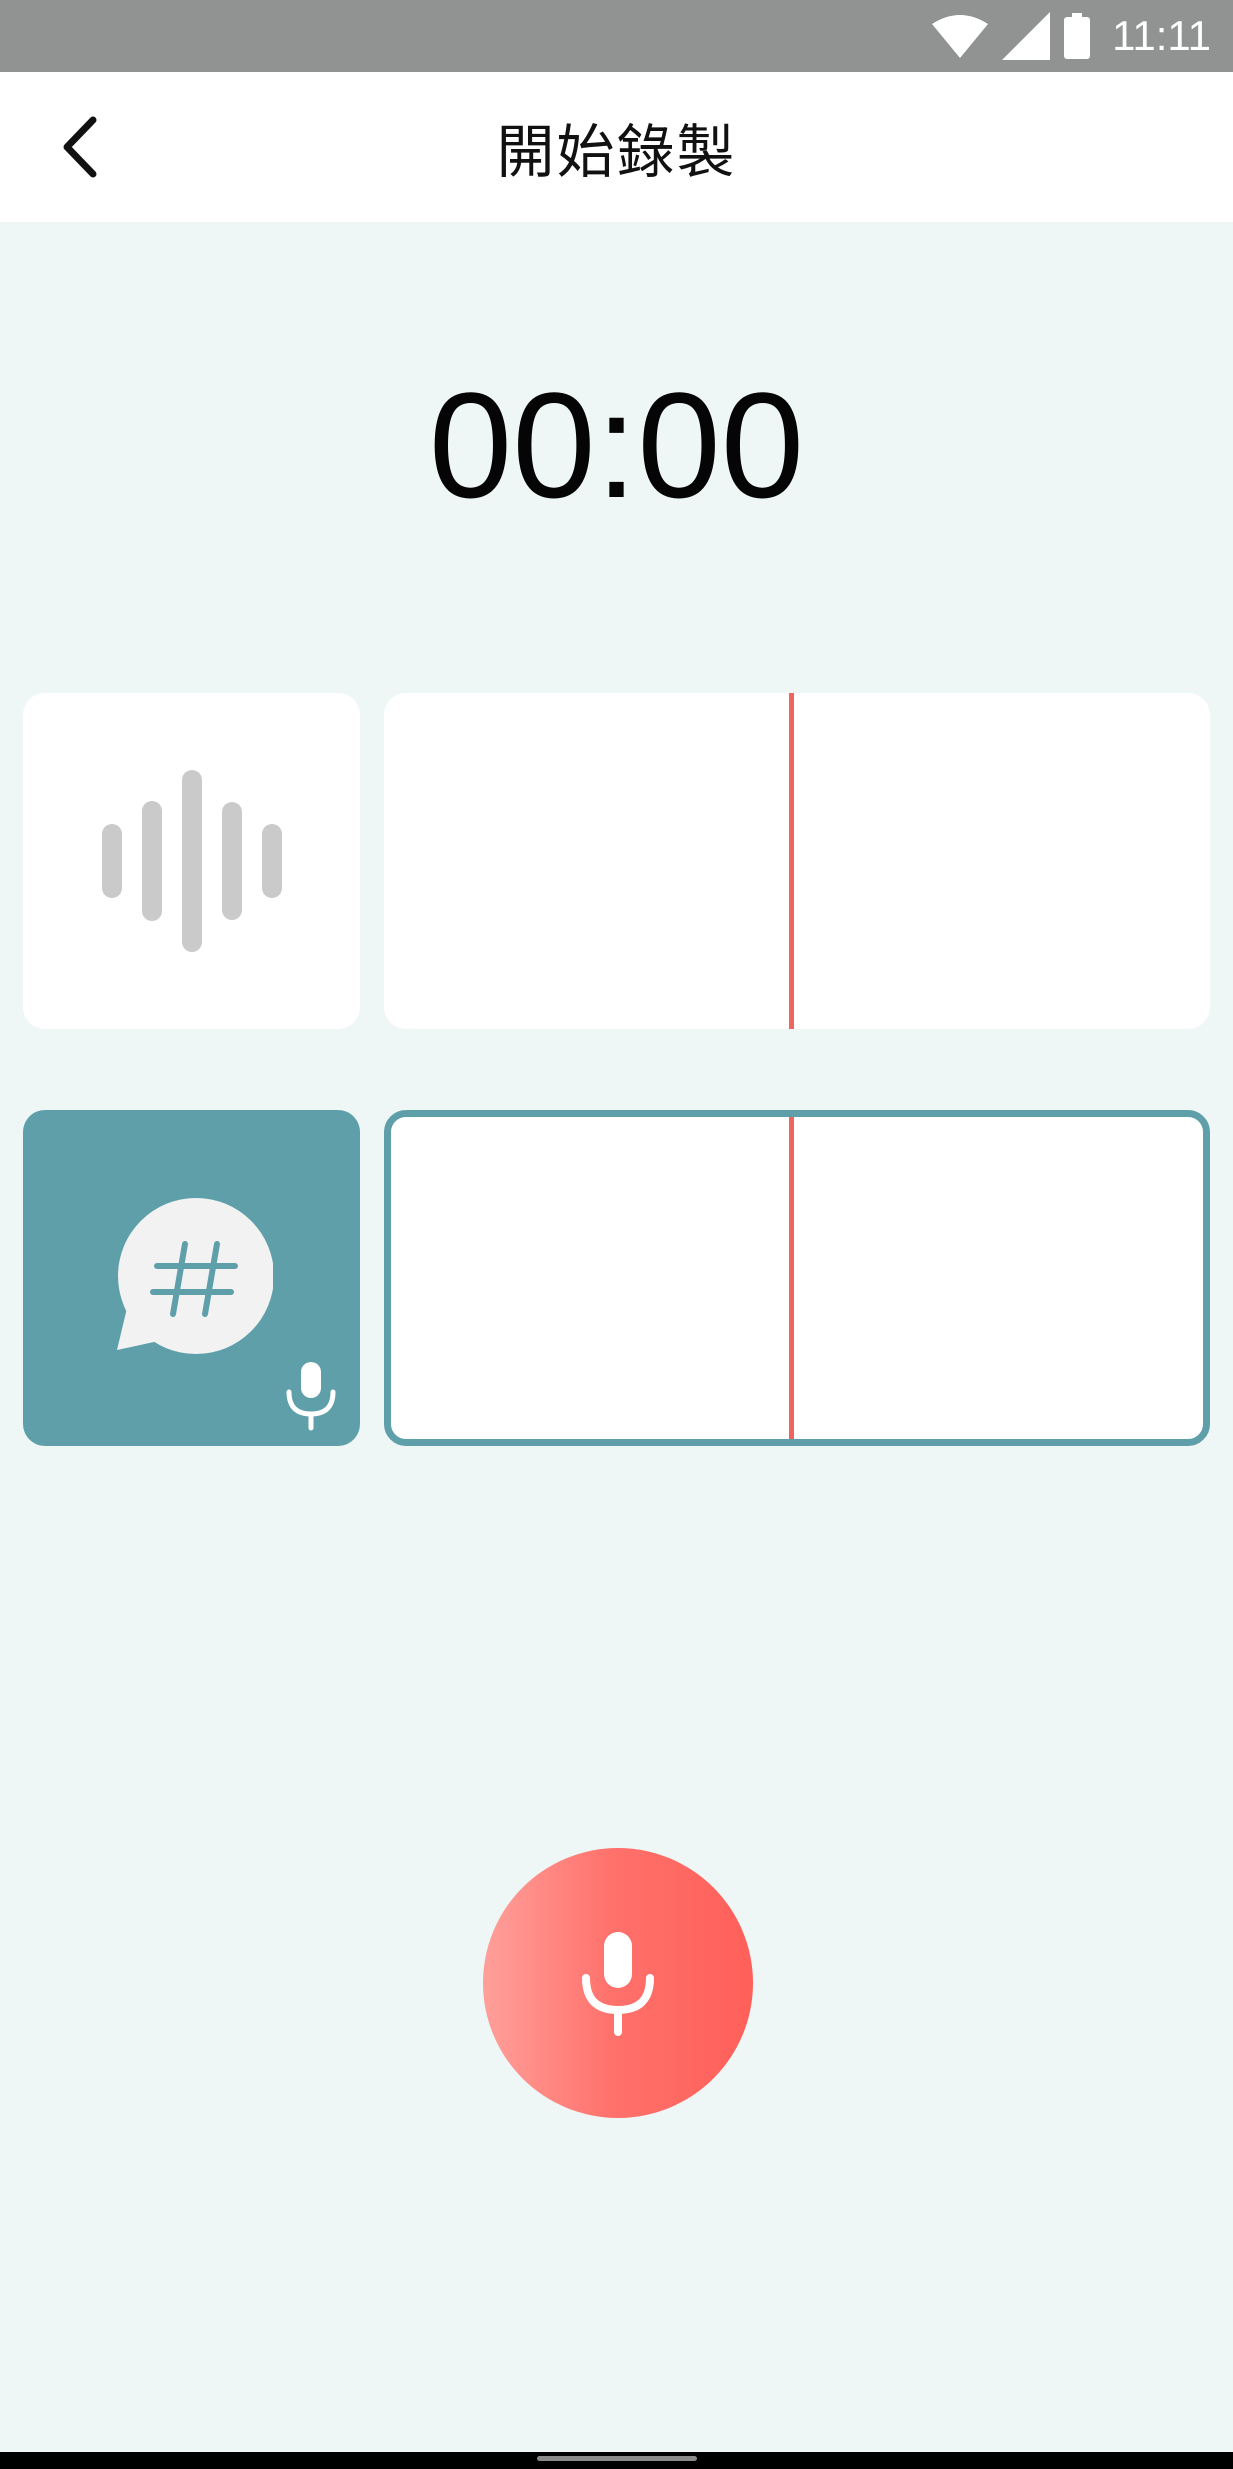 This screenshot has height=2469, width=1233. I want to click on signal-icon, so click(1026, 36).